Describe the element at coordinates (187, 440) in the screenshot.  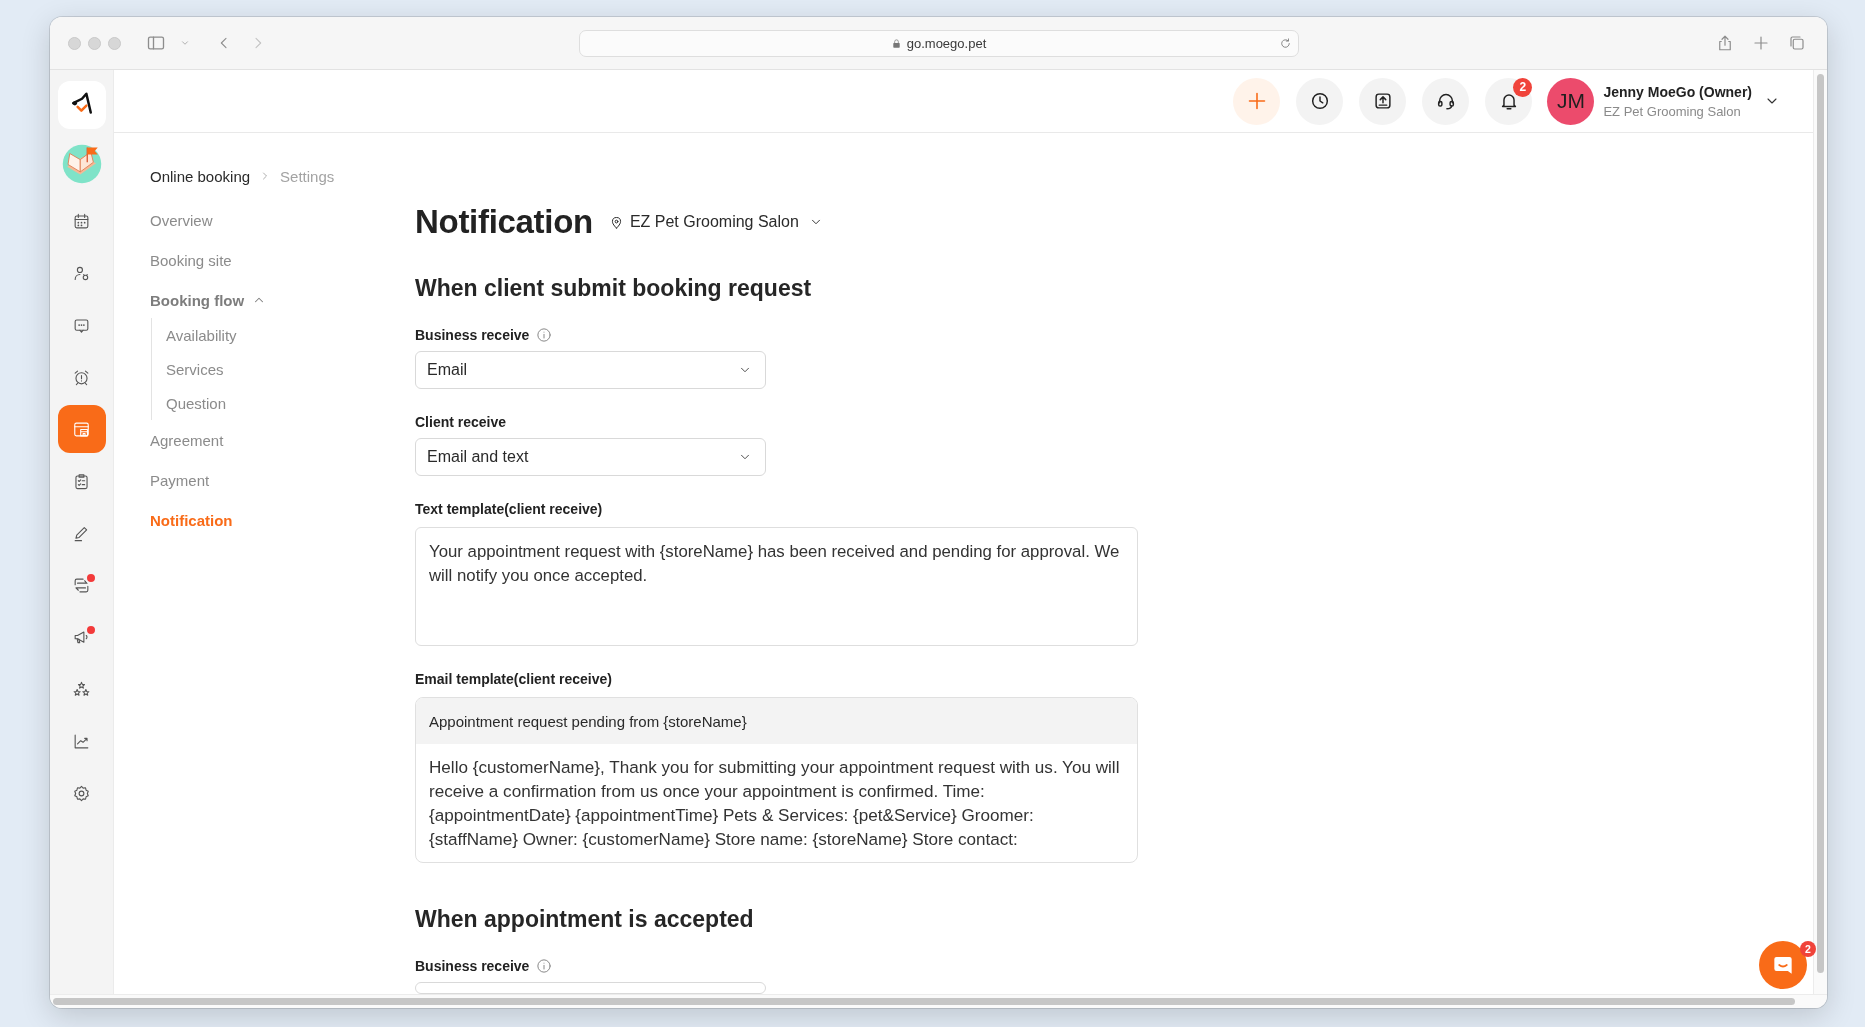
I see `nav-item: Agreement` at that location.